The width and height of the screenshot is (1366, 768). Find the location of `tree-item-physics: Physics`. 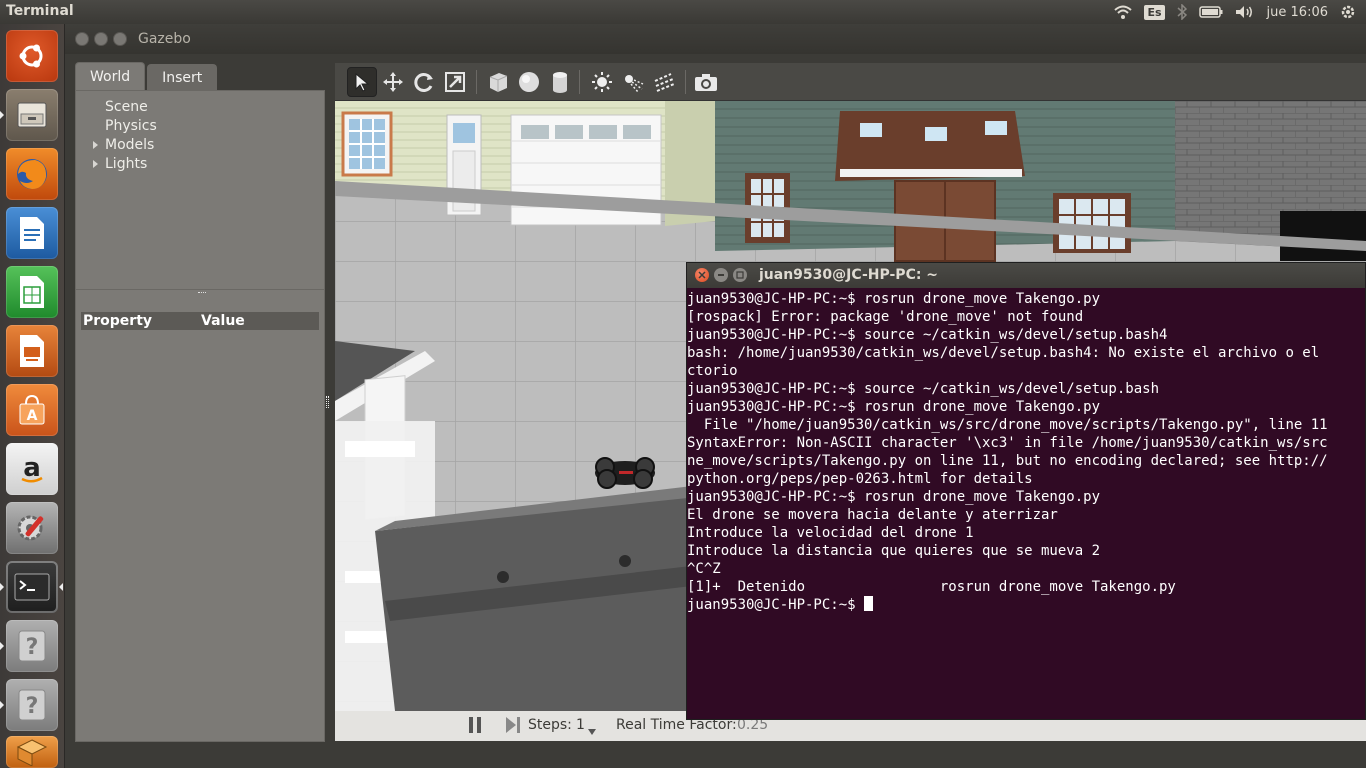

tree-item-physics: Physics is located at coordinates (131, 126).